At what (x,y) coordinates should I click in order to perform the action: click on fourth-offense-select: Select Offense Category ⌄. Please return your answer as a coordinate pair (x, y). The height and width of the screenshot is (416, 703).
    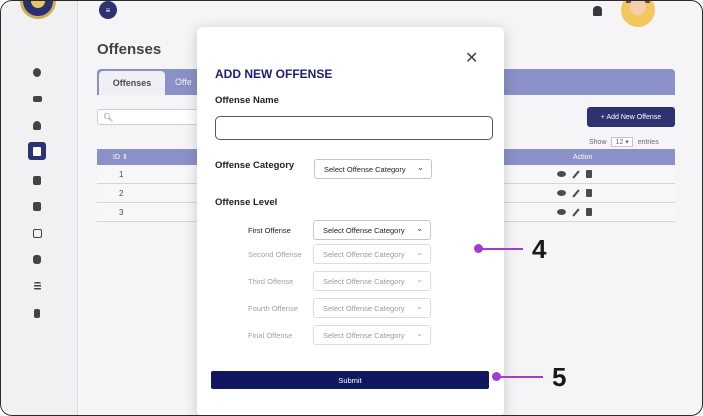
    Looking at the image, I should click on (372, 308).